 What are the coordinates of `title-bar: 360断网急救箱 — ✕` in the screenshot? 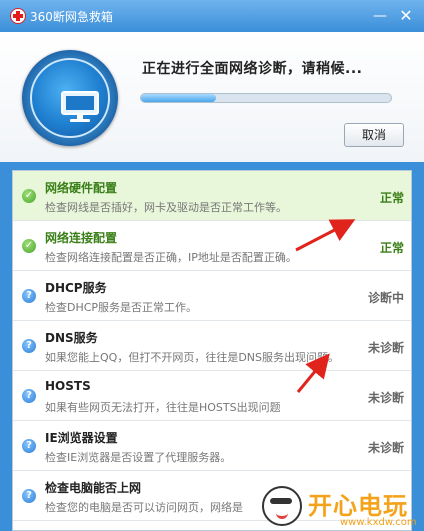 It's located at (212, 16).